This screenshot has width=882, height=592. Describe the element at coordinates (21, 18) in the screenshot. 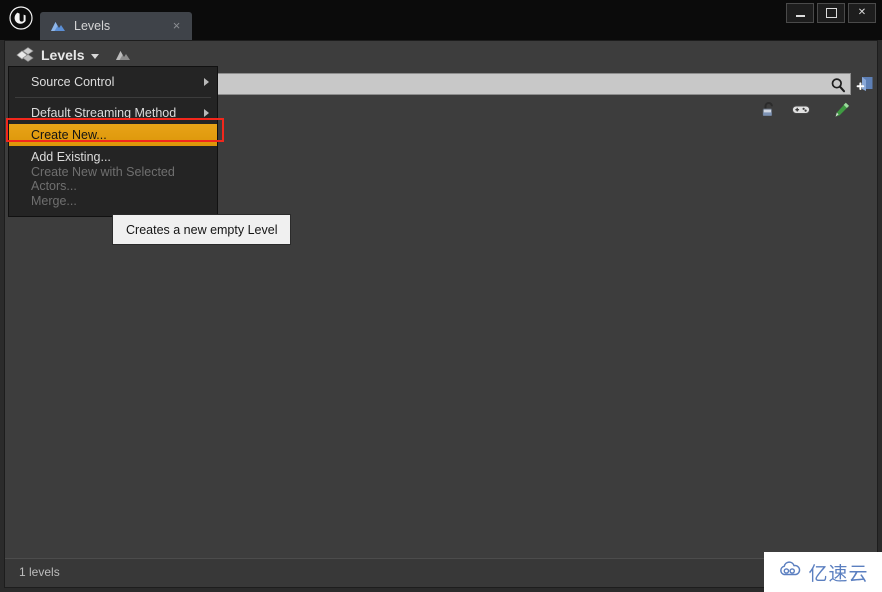

I see `unreal-engine-logo` at that location.